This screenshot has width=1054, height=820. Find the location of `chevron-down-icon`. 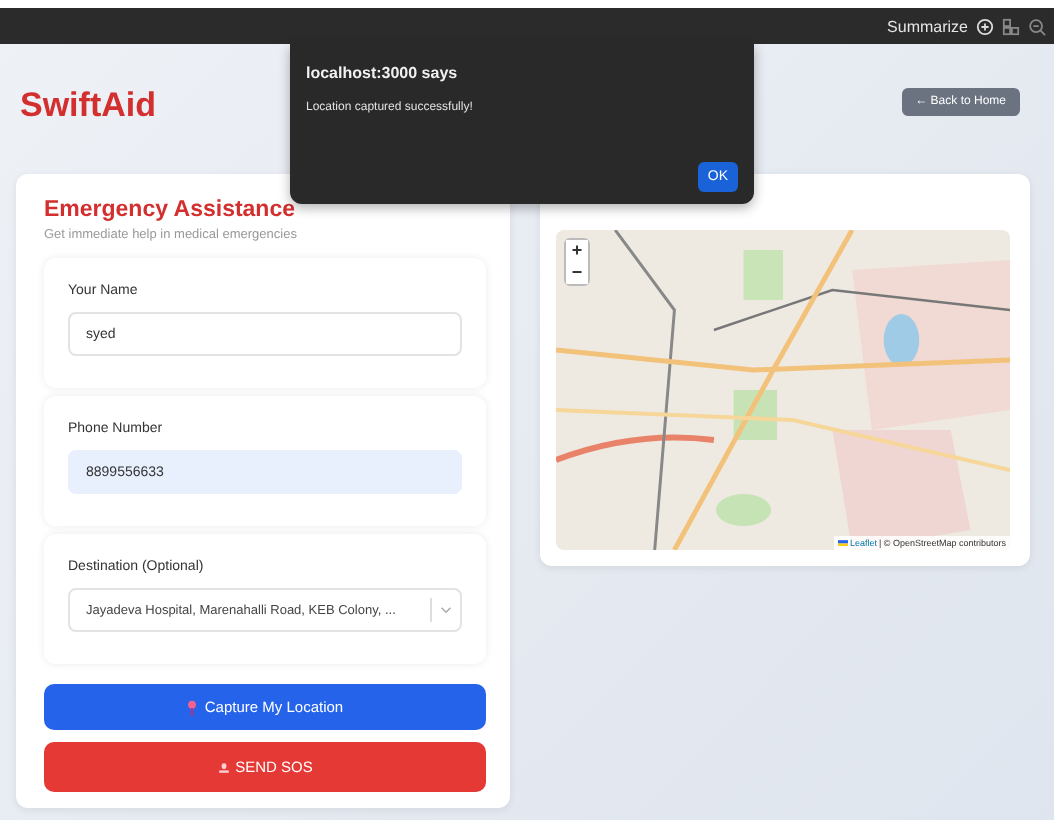

chevron-down-icon is located at coordinates (446, 610).